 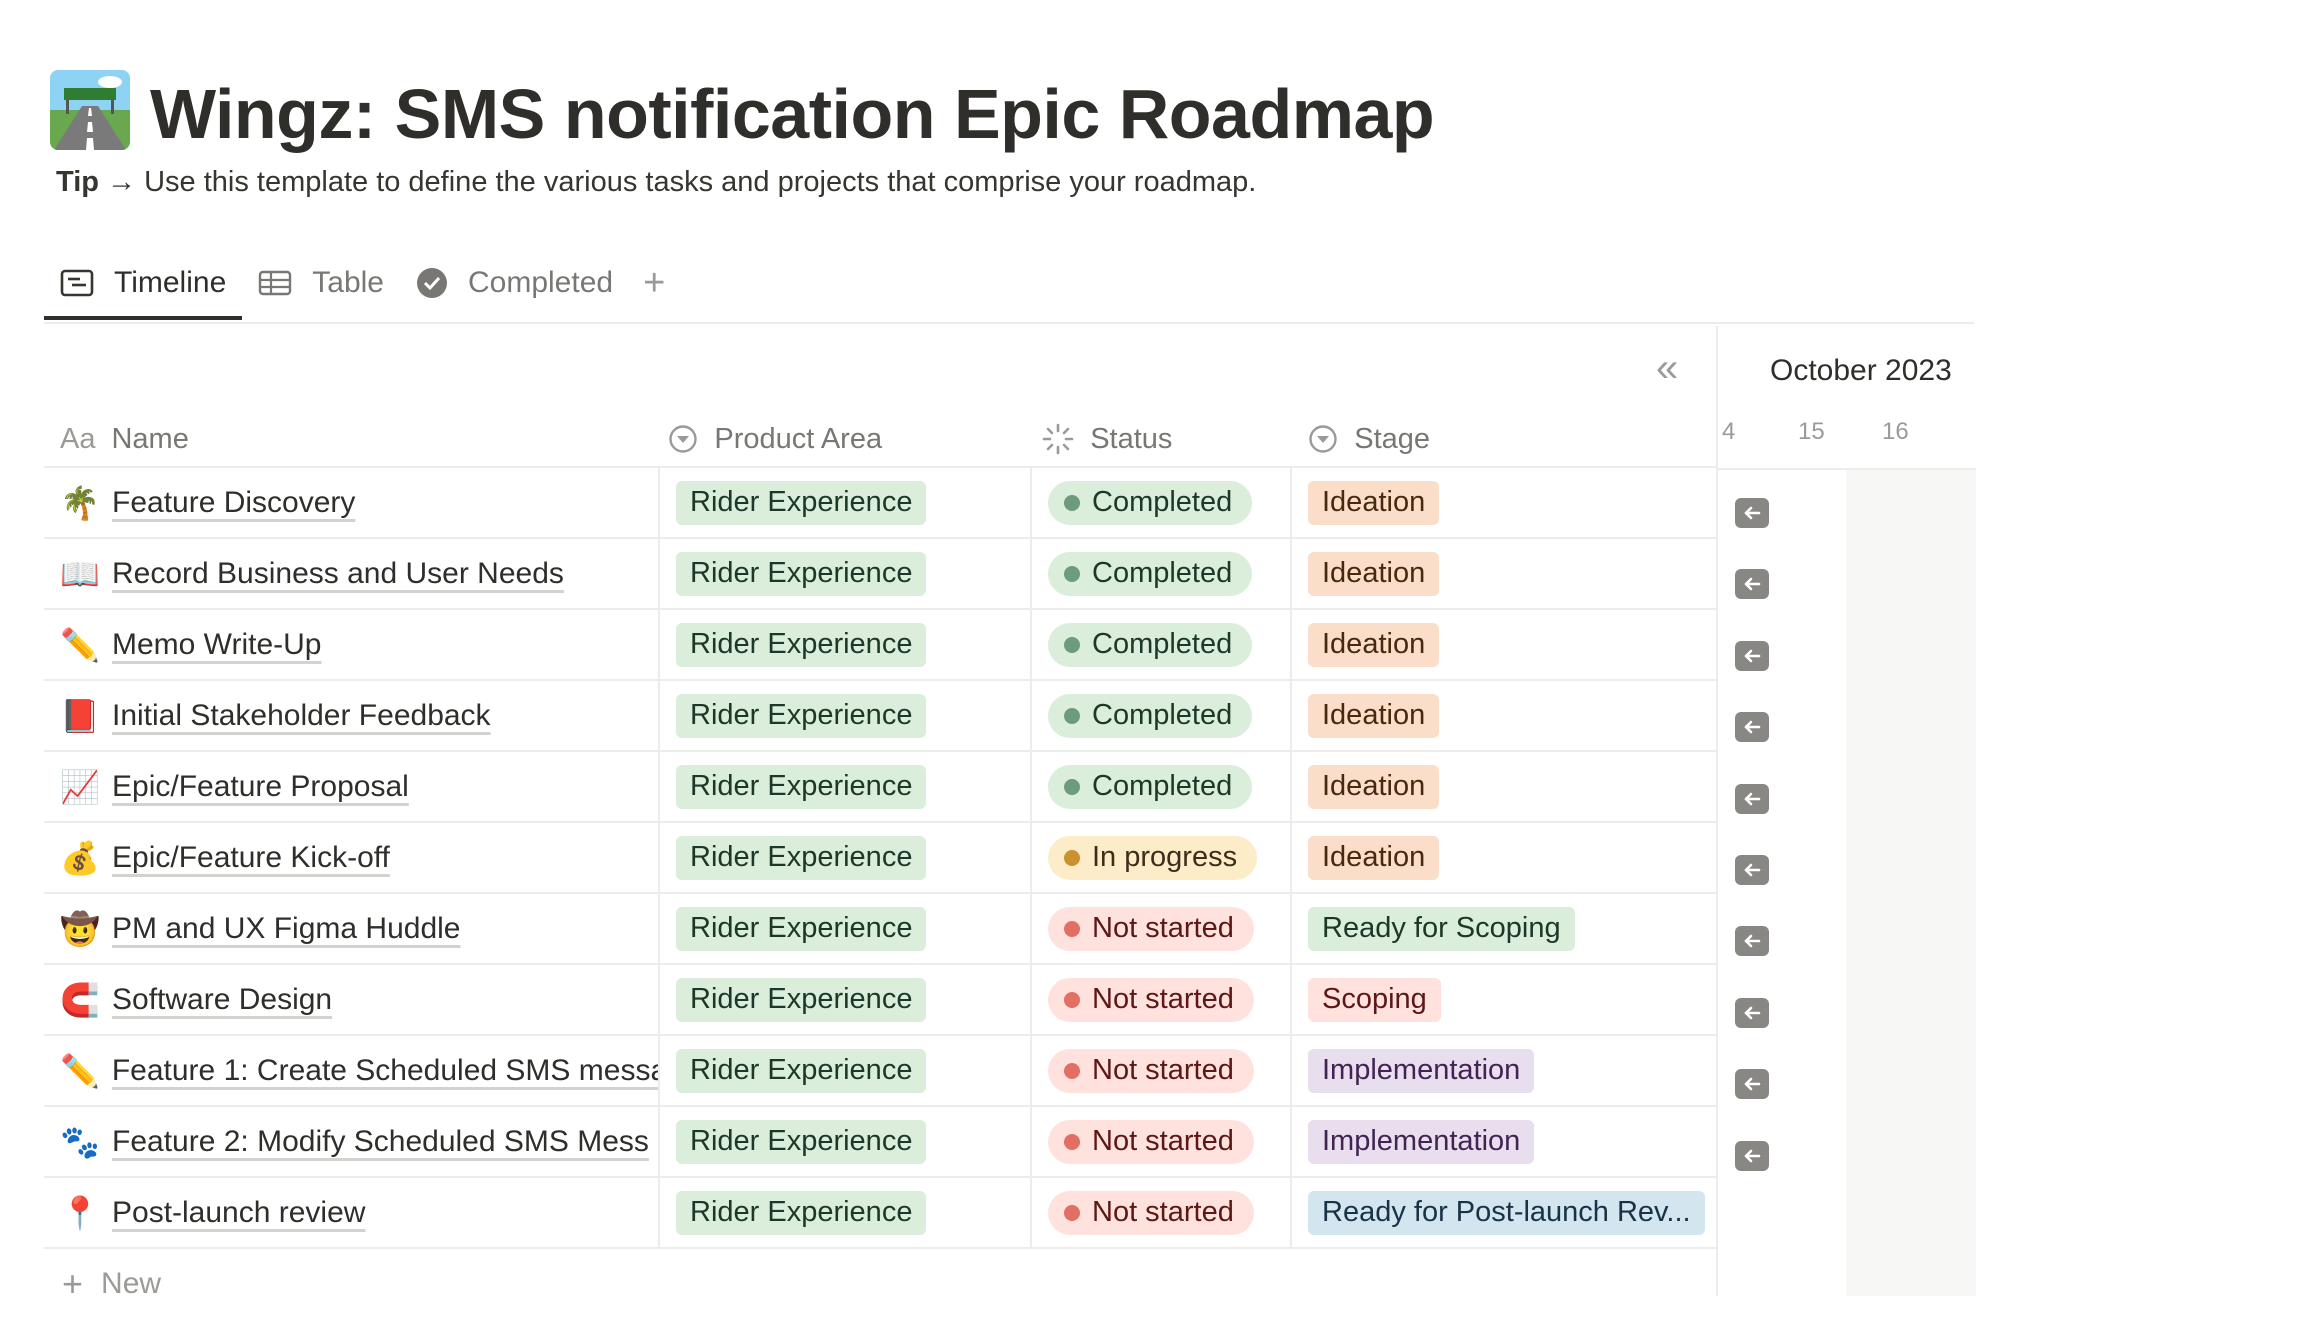 I want to click on name-cell: 🤠 PM and UX Figma Huddle, so click(x=352, y=928).